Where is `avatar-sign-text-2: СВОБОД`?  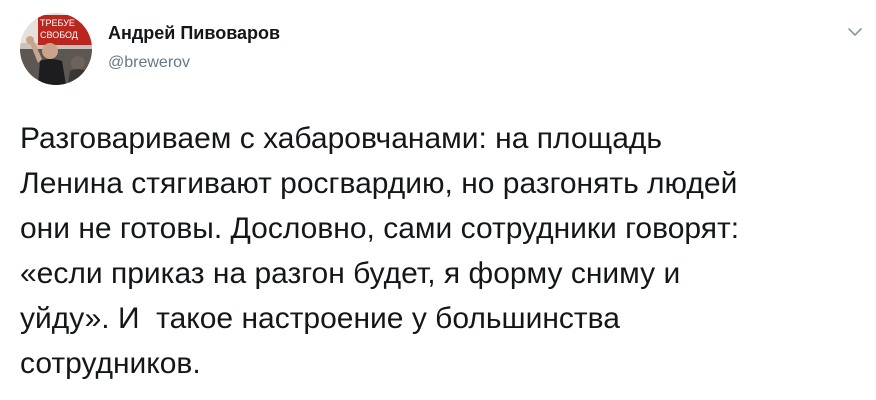
avatar-sign-text-2: СВОБОД is located at coordinates (59, 35).